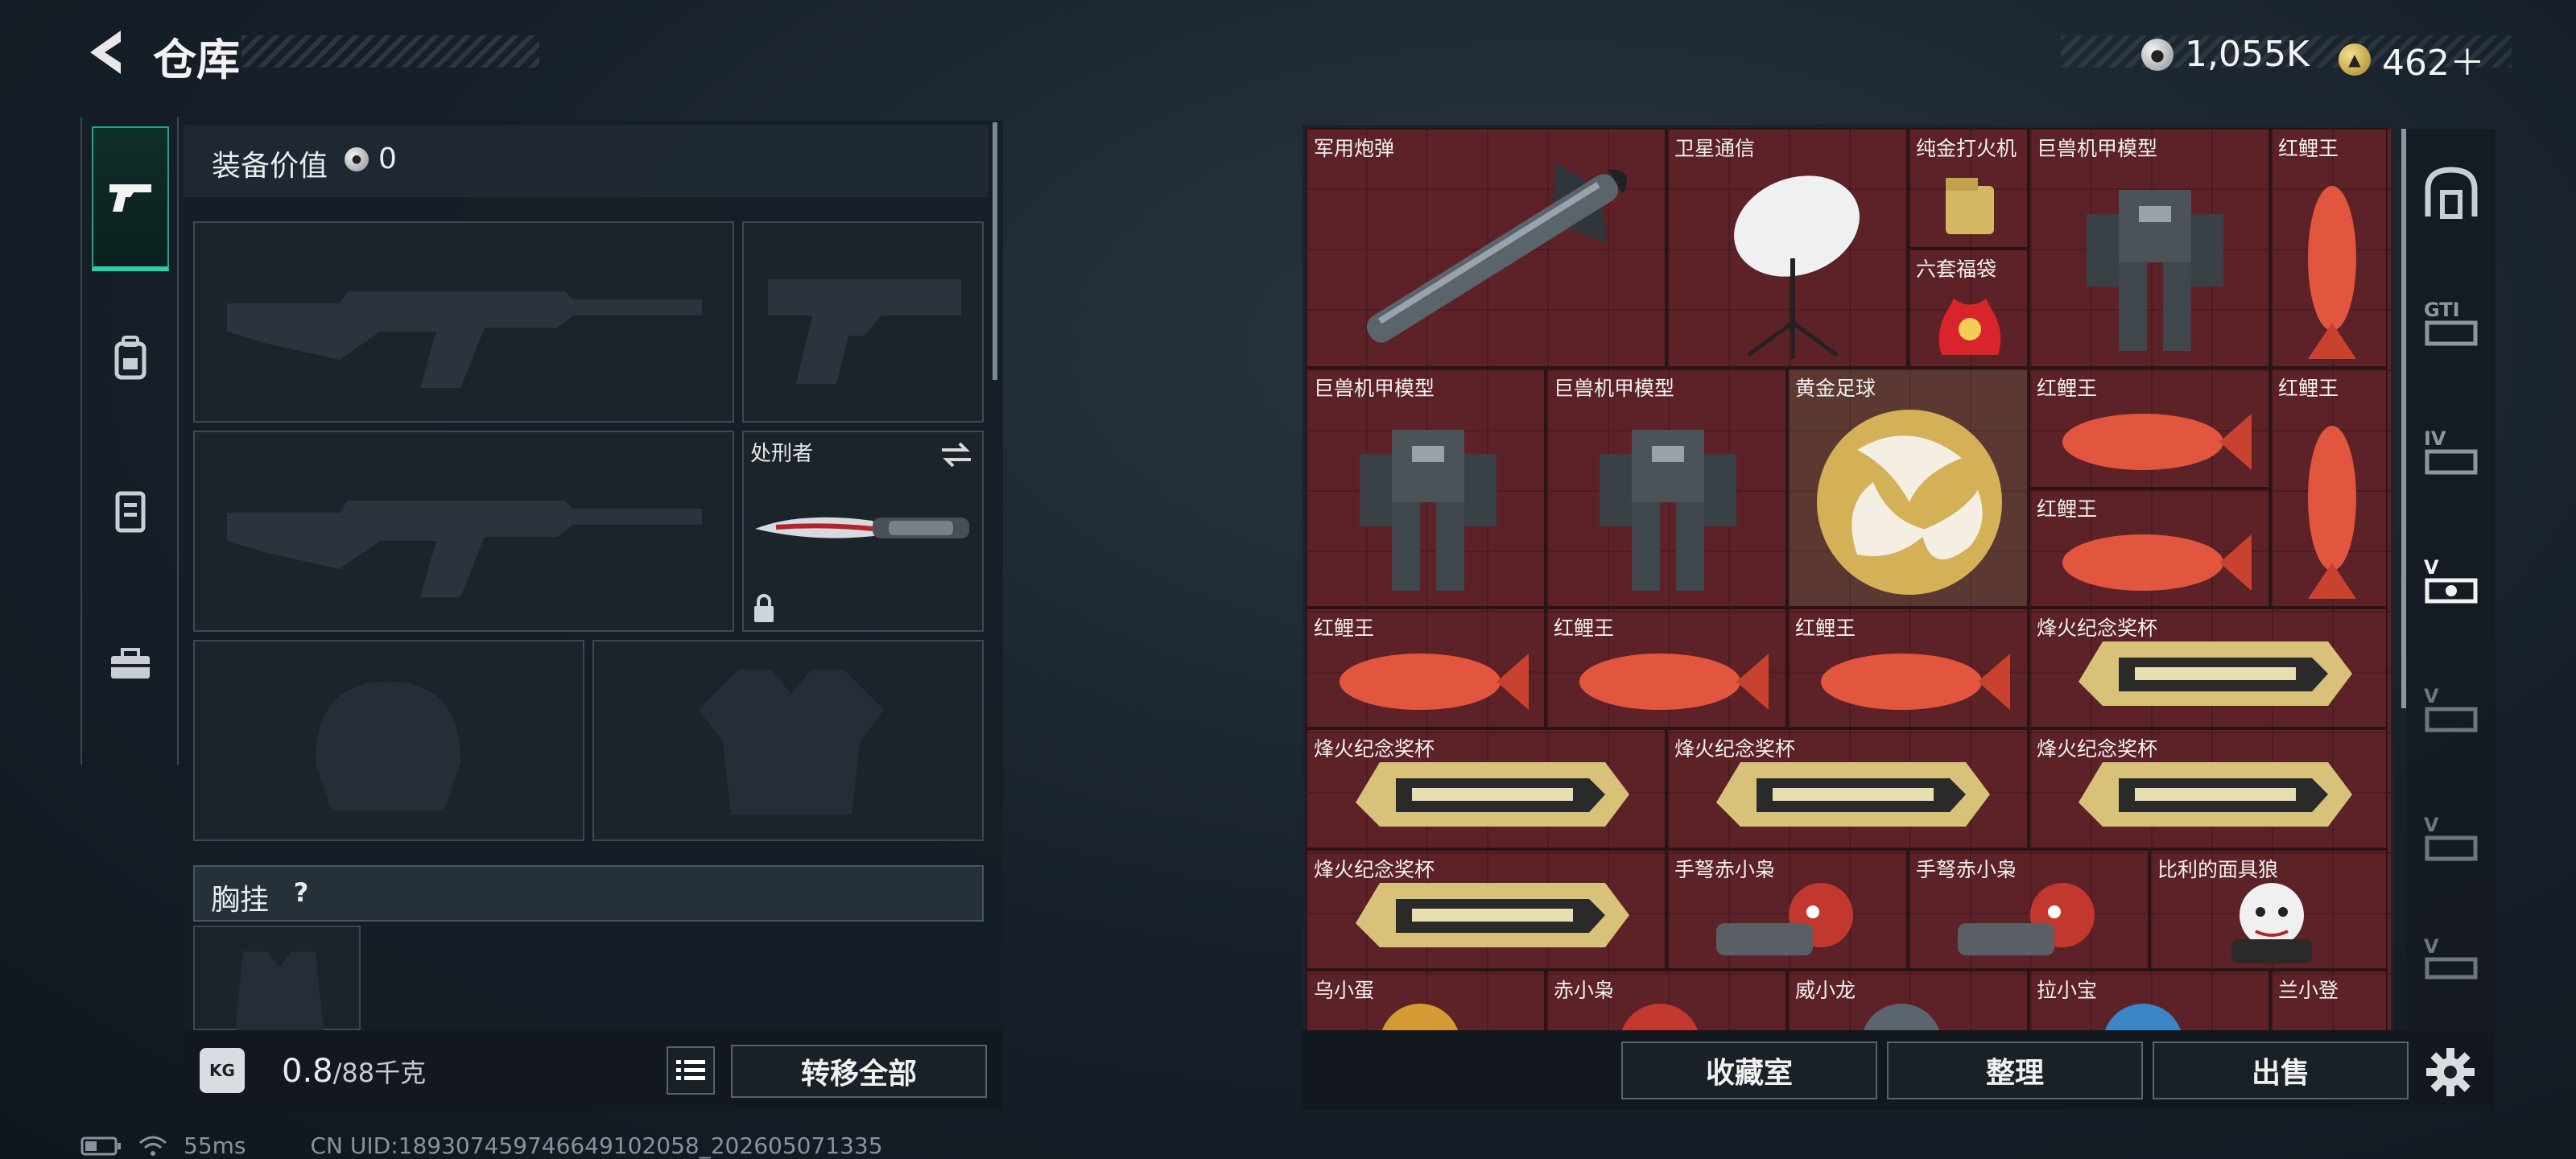 The width and height of the screenshot is (2576, 1159). Describe the element at coordinates (2451, 322) in the screenshot. I see `stash-tab-gti: GTI` at that location.